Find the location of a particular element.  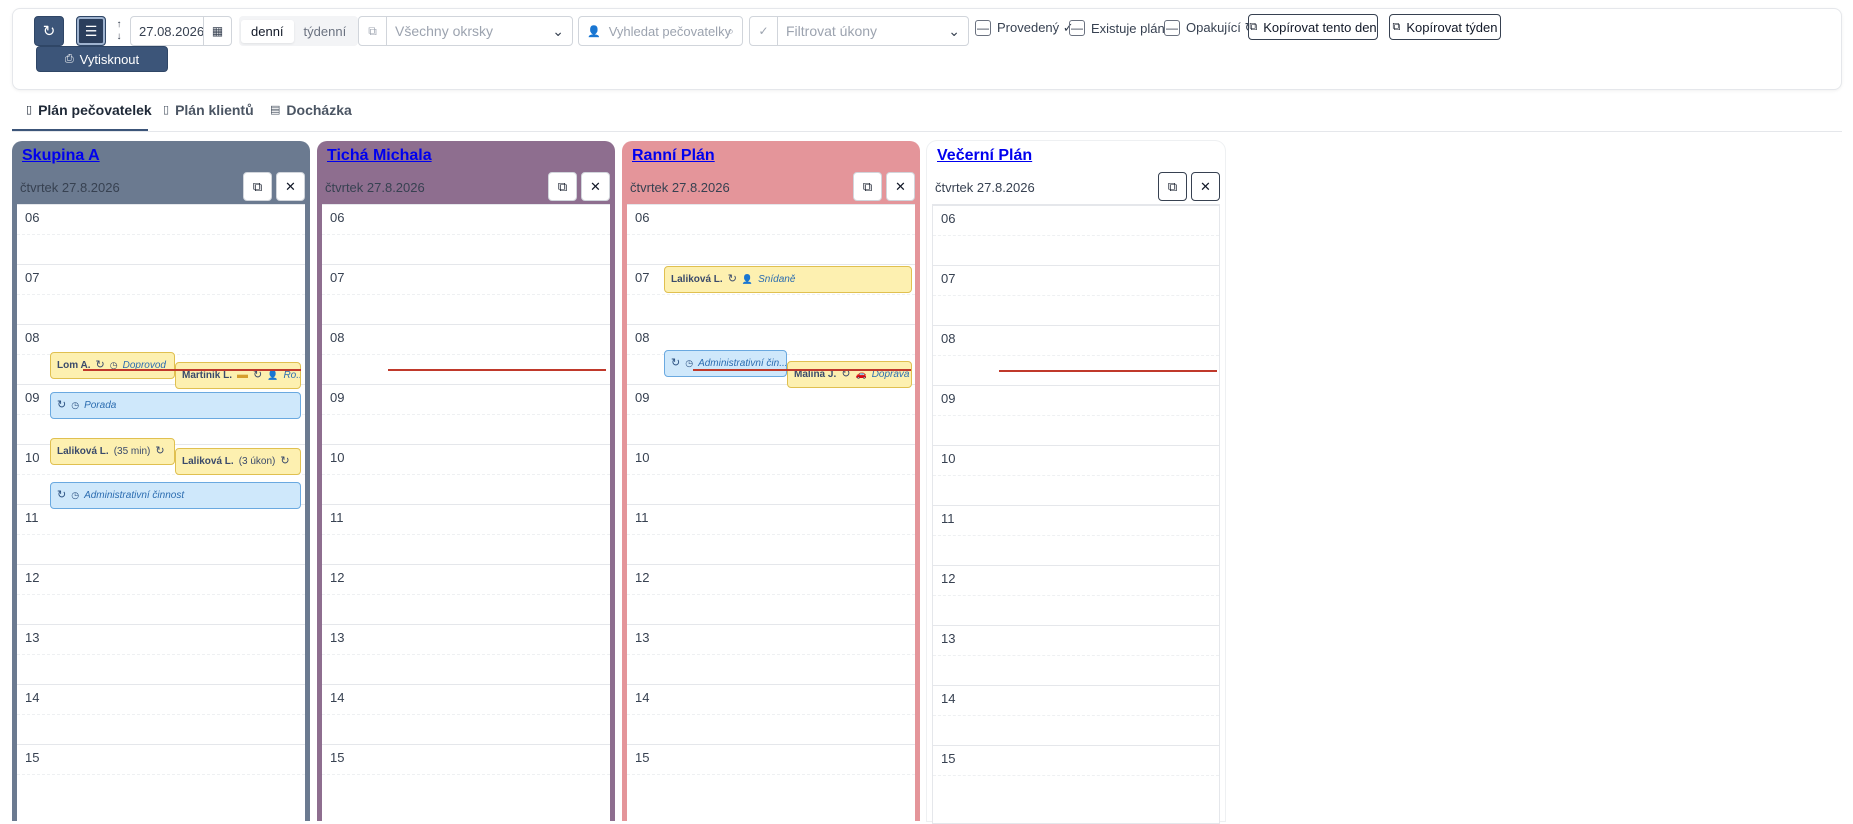

hour-label: 13 is located at coordinates (948, 638).